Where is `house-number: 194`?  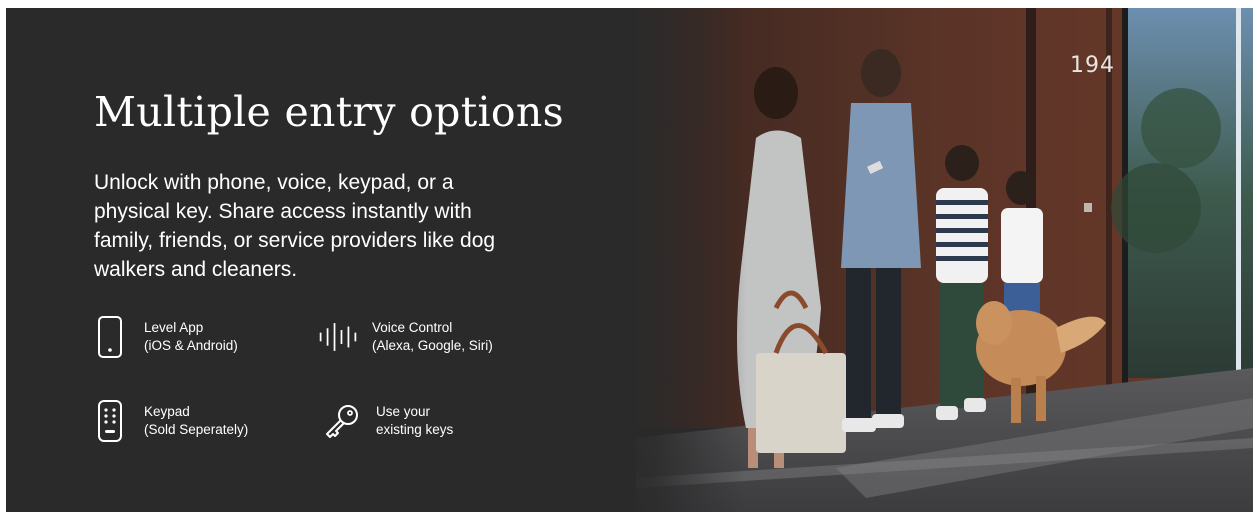 house-number: 194 is located at coordinates (1092, 65).